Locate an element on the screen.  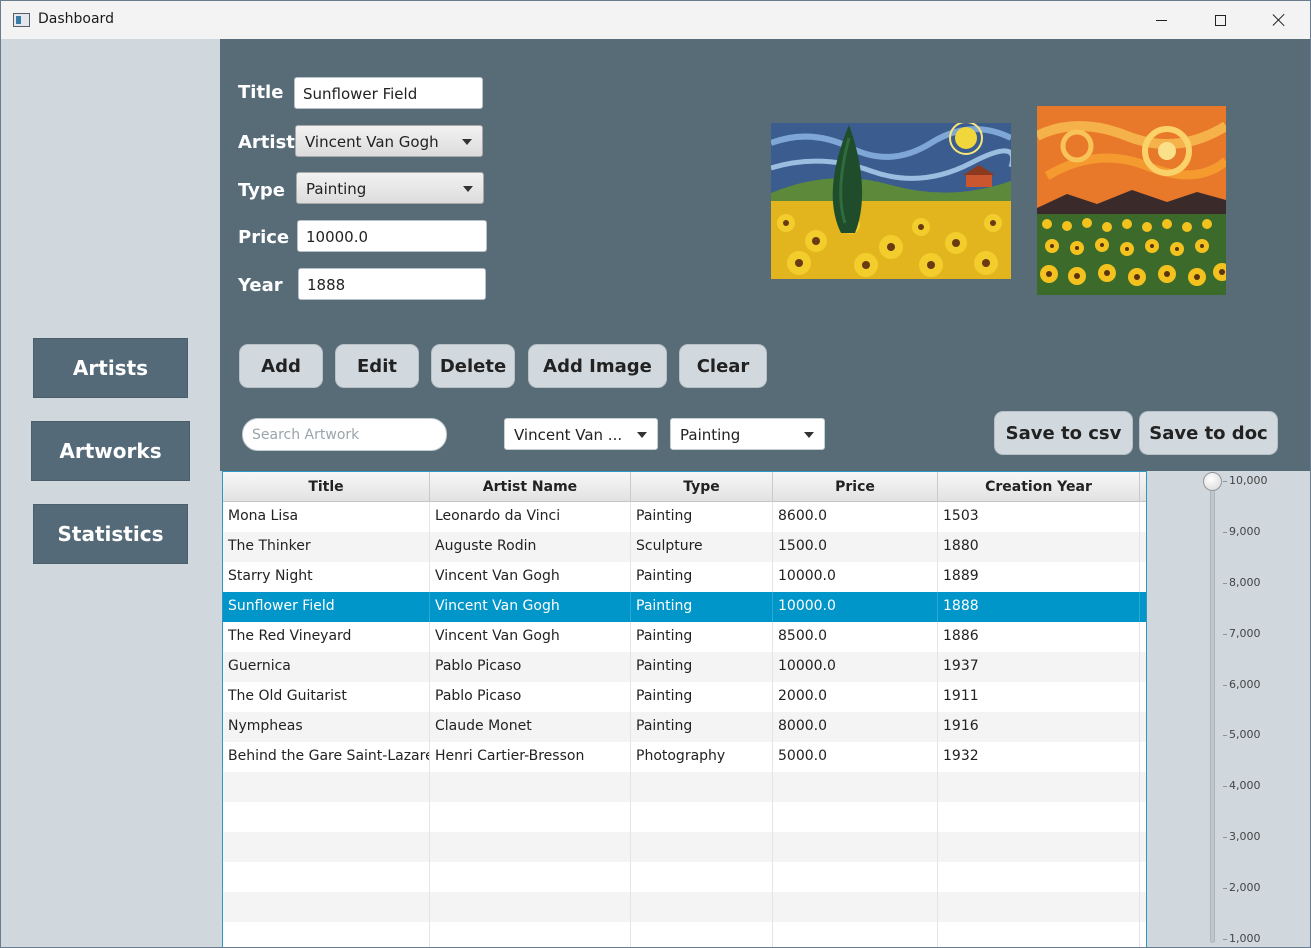
table-cell: Guernica is located at coordinates (326, 667).